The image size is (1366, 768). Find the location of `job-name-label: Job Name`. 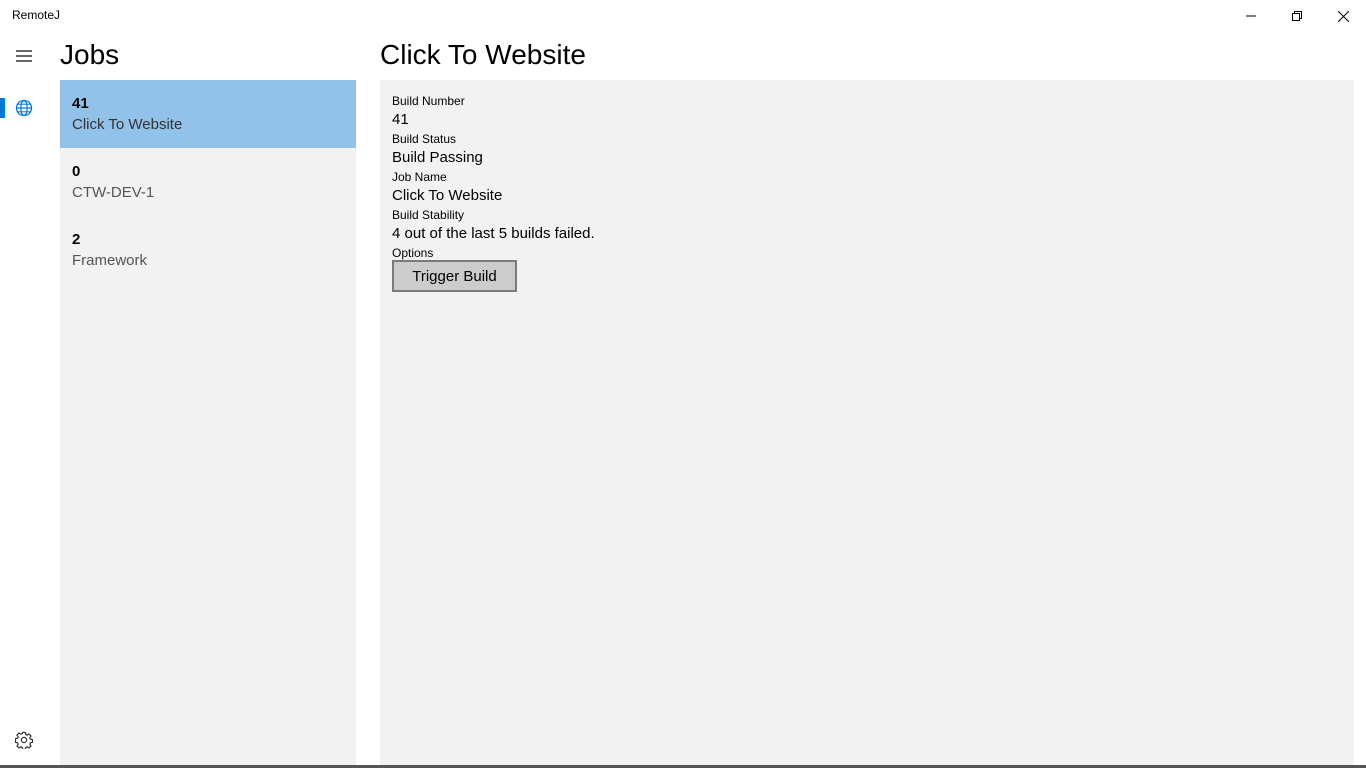

job-name-label: Job Name is located at coordinates (419, 177).